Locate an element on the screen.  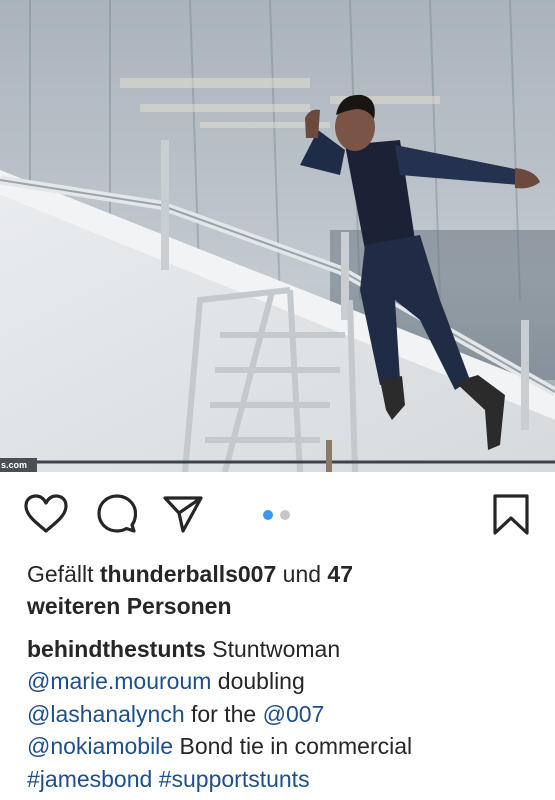
save-button is located at coordinates (511, 515).